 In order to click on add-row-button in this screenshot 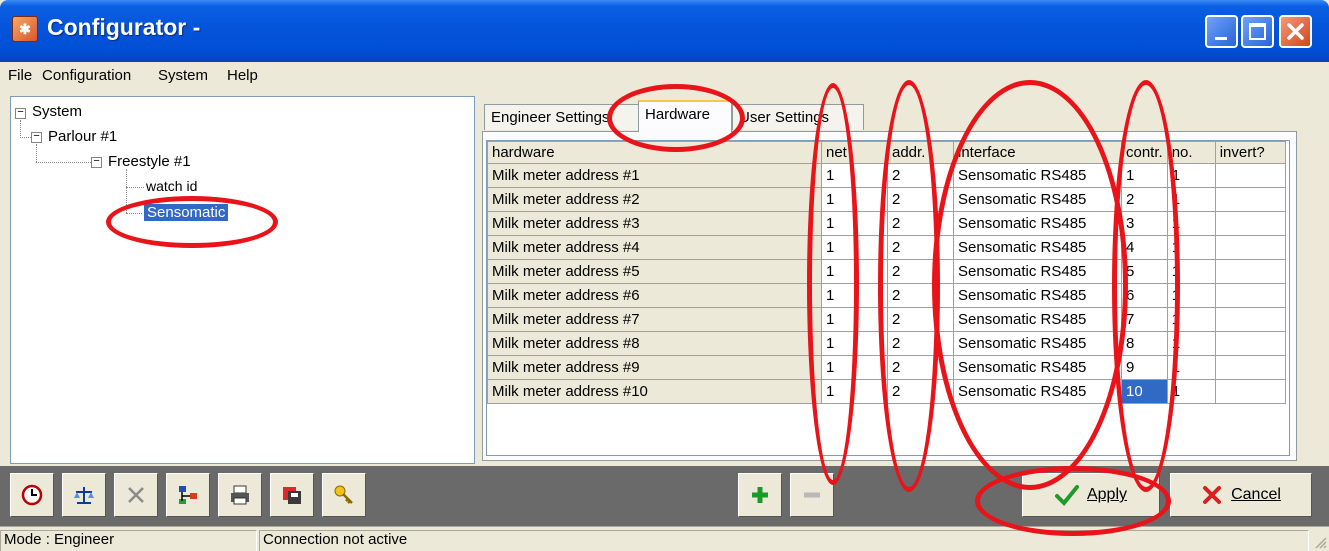, I will do `click(760, 495)`.